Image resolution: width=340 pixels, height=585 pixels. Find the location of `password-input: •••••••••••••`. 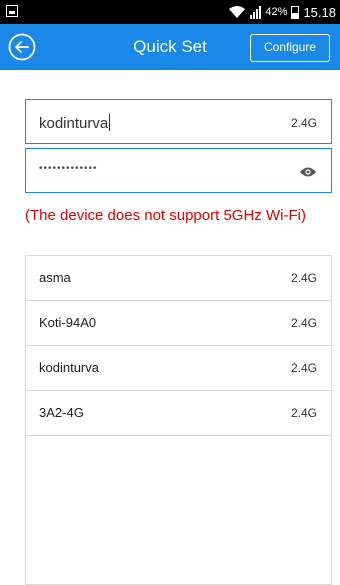

password-input: ••••••••••••• is located at coordinates (178, 170).